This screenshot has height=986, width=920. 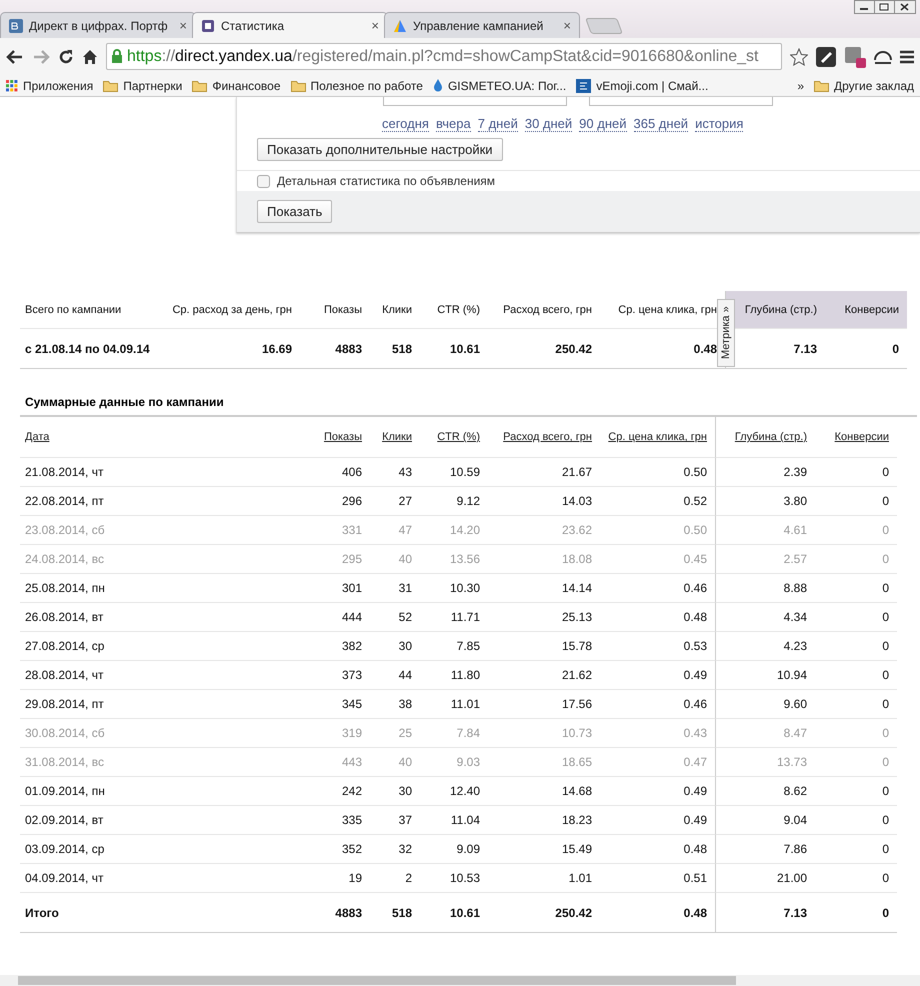 What do you see at coordinates (335, 733) in the screenshot?
I see `table-cell: 319` at bounding box center [335, 733].